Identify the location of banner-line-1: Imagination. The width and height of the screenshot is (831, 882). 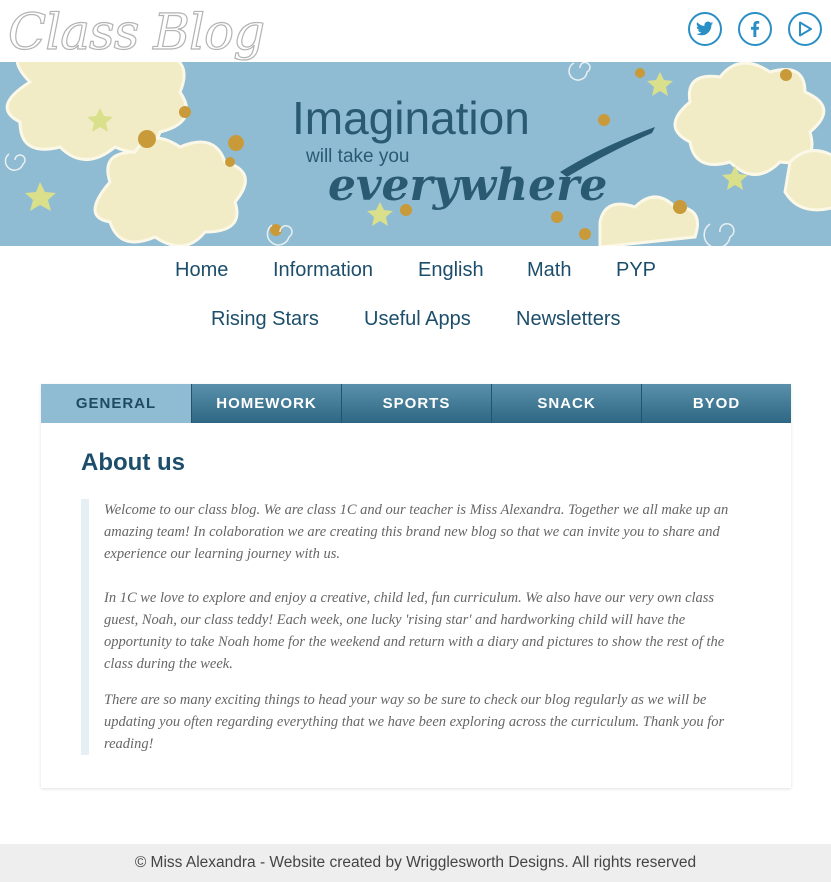
(411, 118).